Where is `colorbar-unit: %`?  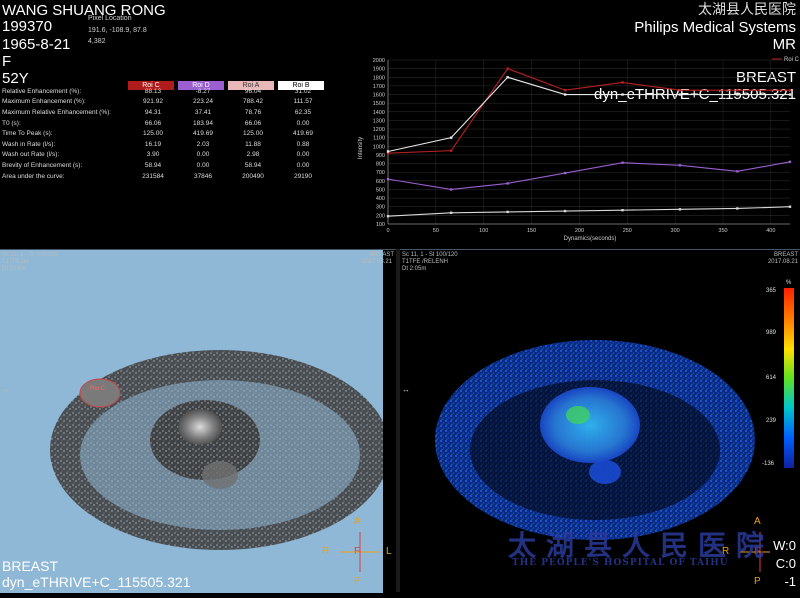
colorbar-unit: % is located at coordinates (789, 283).